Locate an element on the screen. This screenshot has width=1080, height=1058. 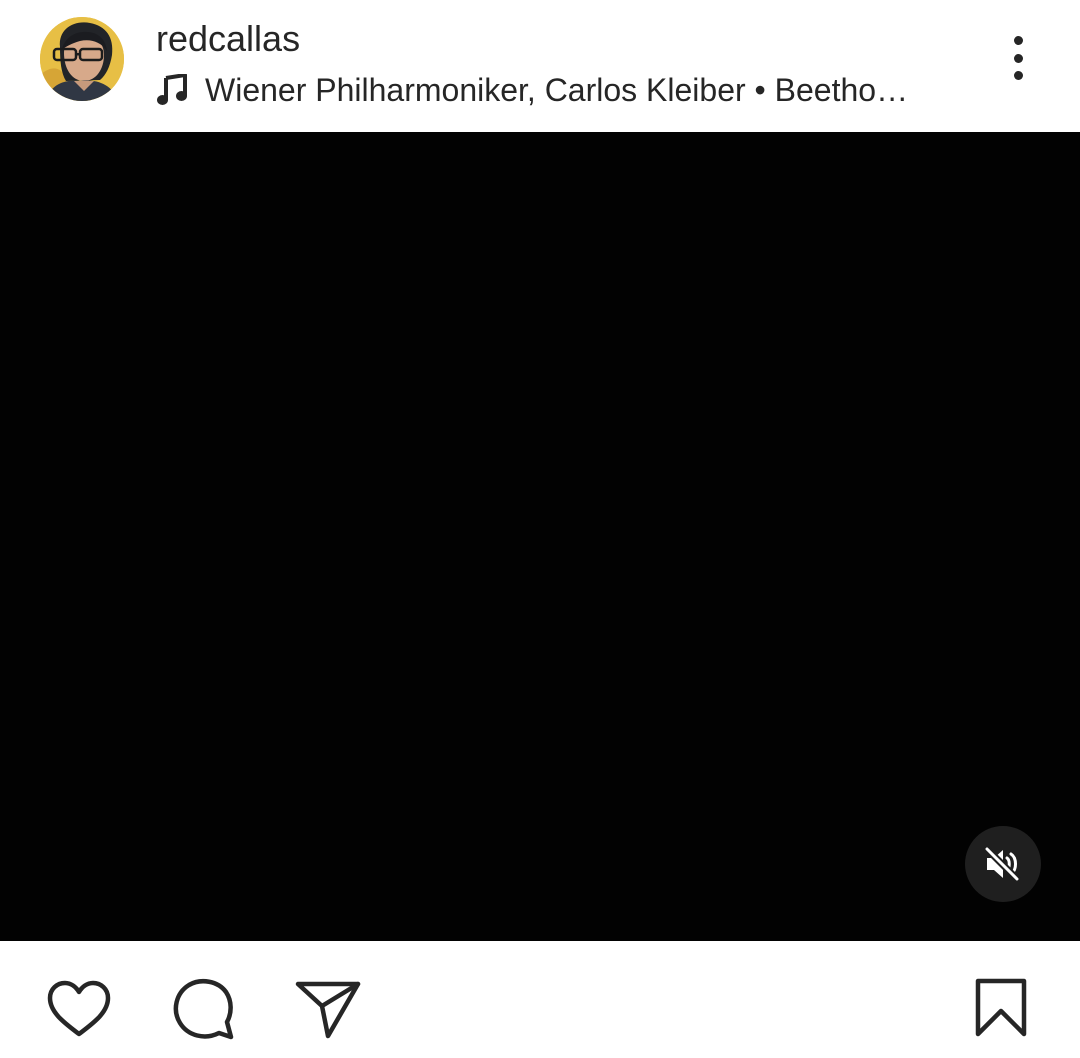
paper-plane-icon is located at coordinates (328, 1010).